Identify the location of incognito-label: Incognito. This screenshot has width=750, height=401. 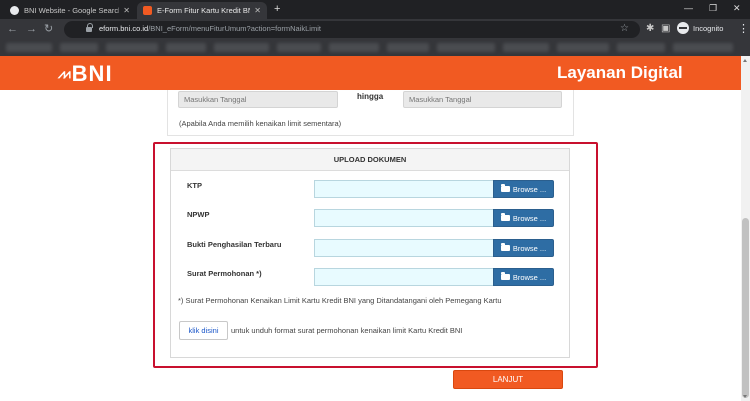
(708, 28).